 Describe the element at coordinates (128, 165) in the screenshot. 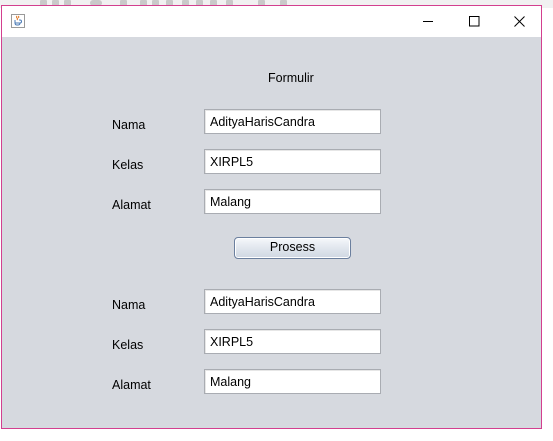

I see `kelas-label: Kelas` at that location.